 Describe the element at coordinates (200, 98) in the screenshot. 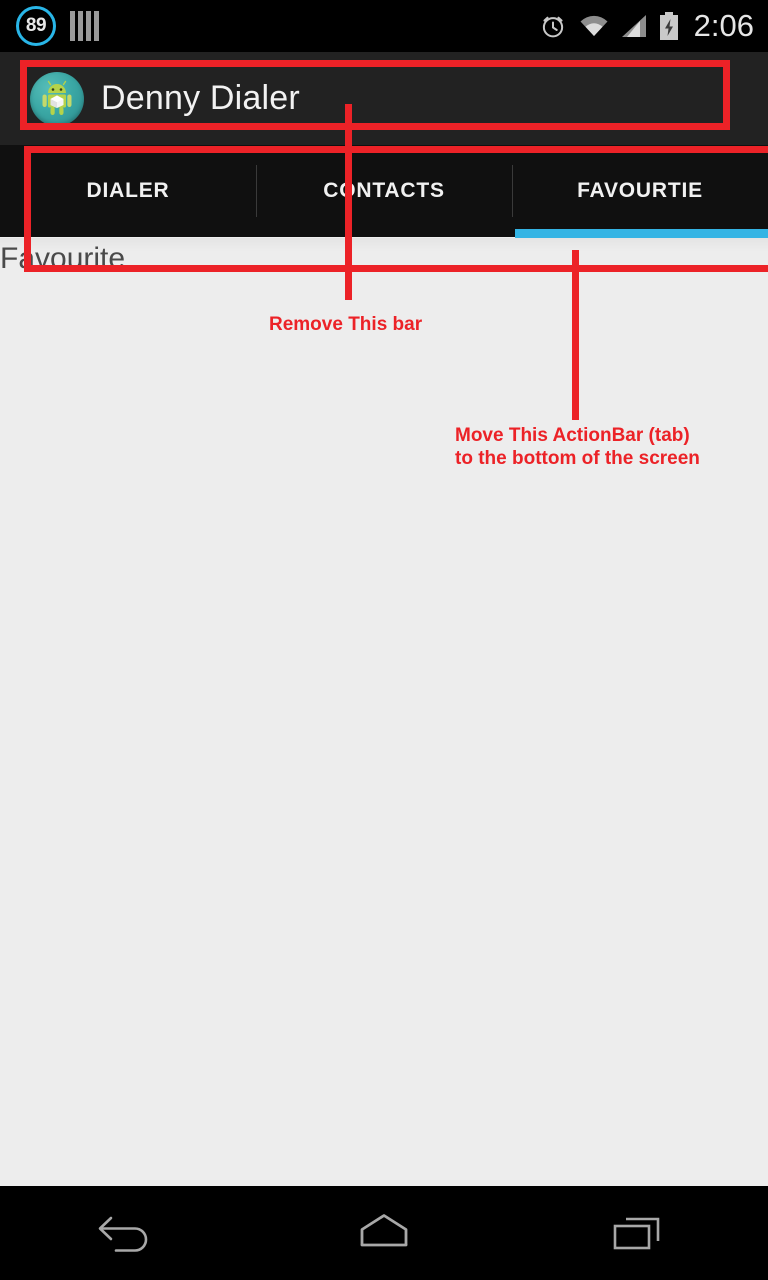

I see `page-title: Denny Dialer` at that location.